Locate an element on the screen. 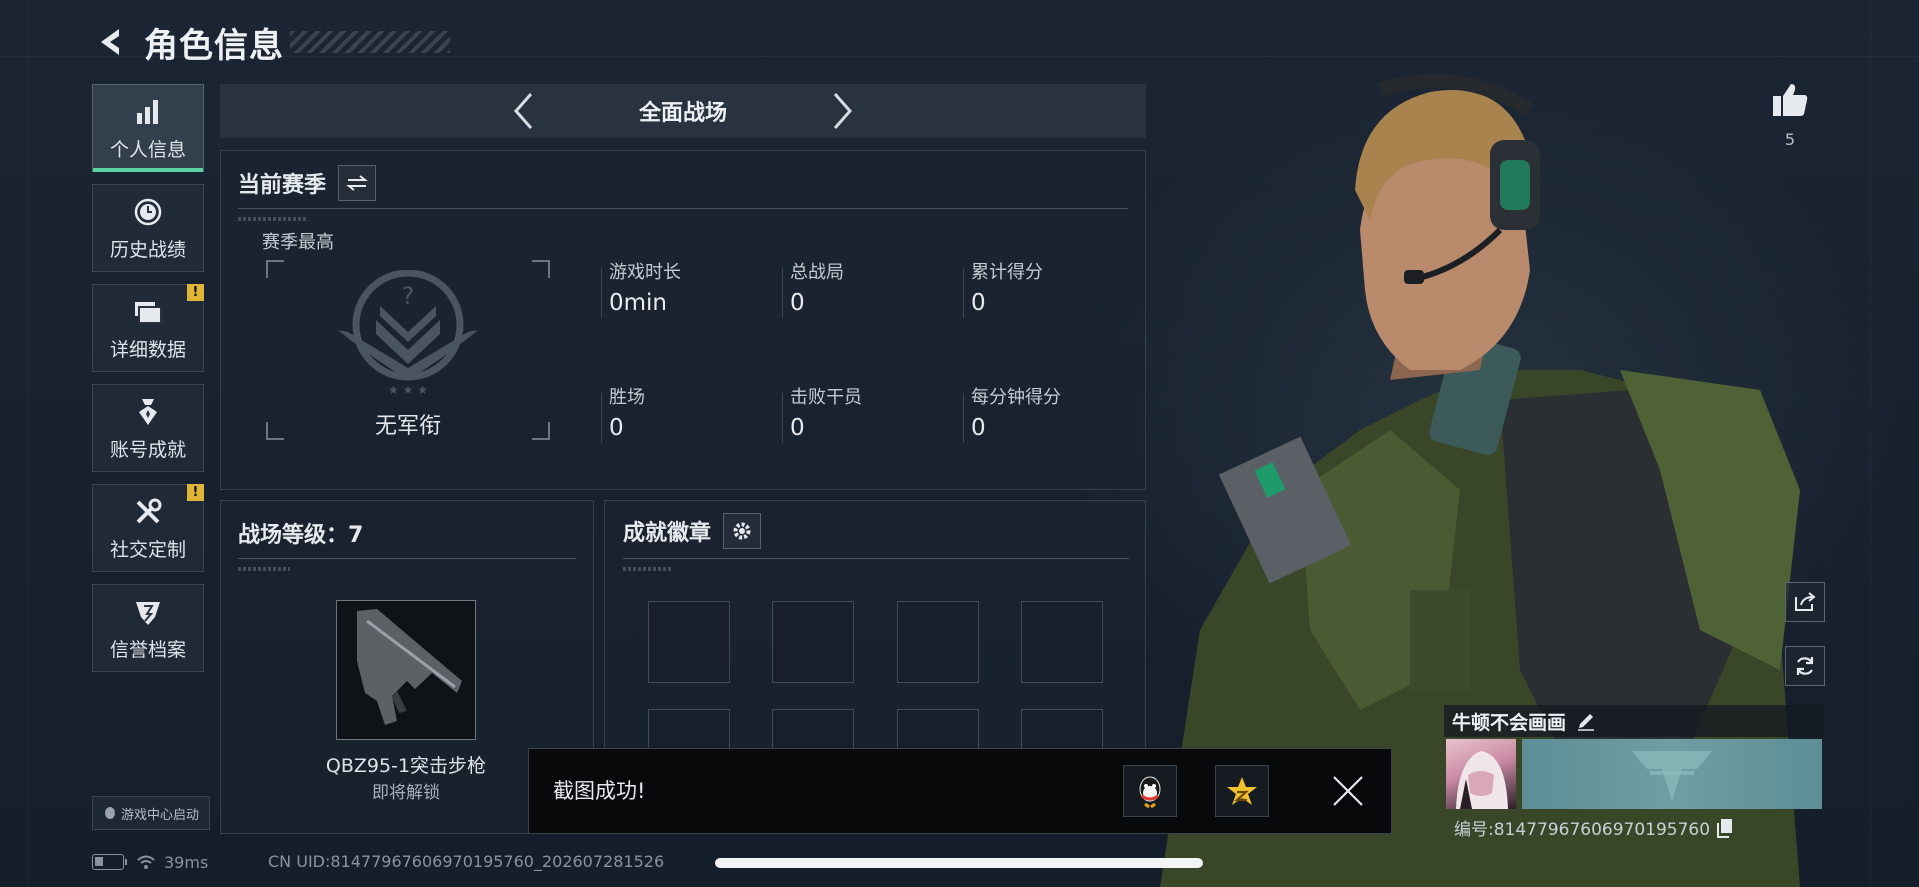 The image size is (1919, 887). switch-season-button is located at coordinates (357, 183).